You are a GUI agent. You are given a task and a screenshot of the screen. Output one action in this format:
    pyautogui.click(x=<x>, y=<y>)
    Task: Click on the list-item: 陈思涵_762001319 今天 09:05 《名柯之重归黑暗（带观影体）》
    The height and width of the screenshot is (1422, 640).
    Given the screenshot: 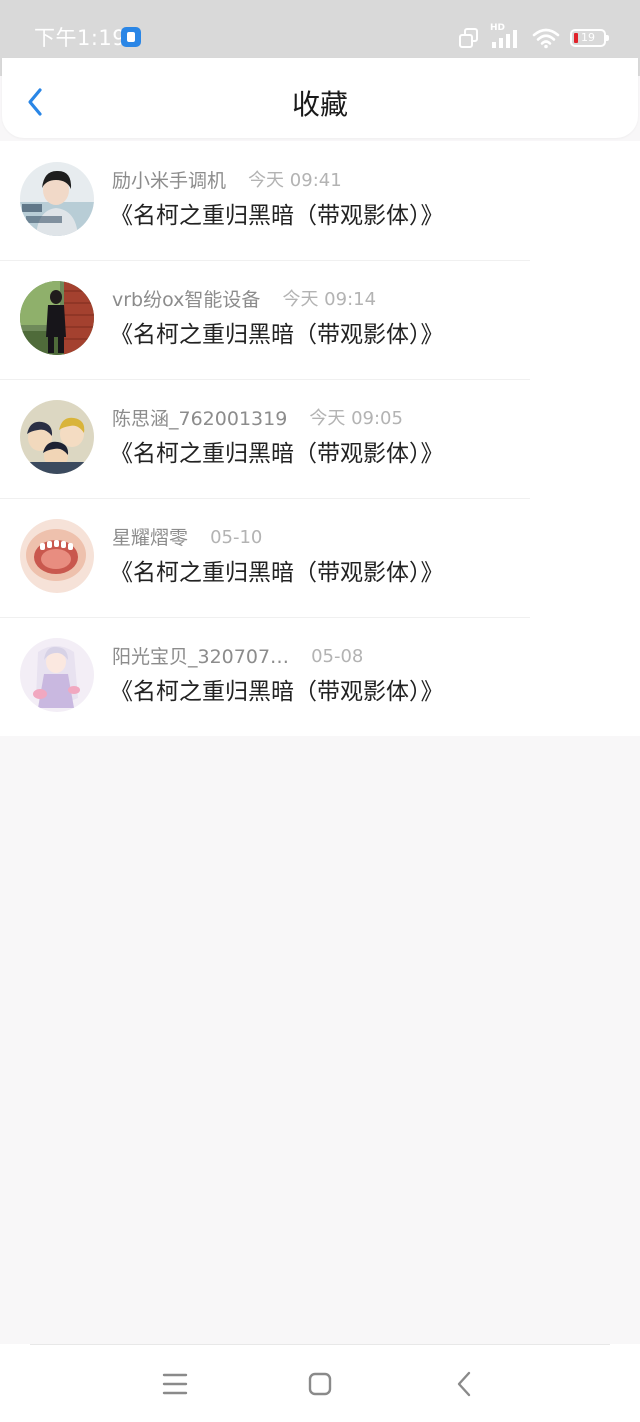 What is the action you would take?
    pyautogui.click(x=320, y=438)
    